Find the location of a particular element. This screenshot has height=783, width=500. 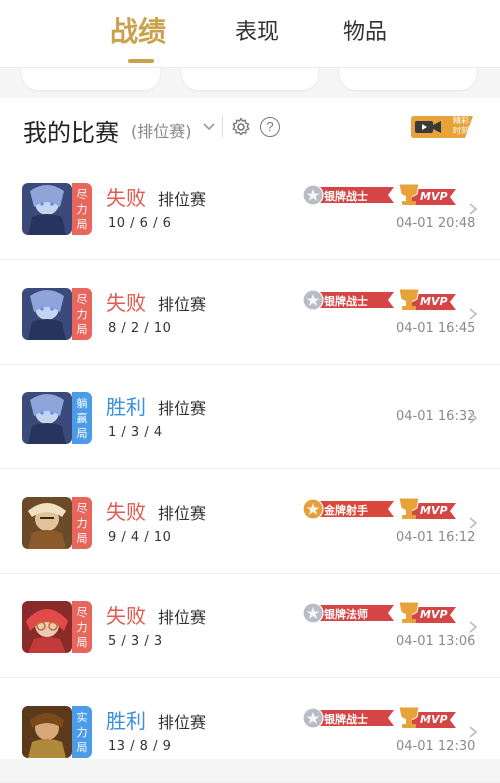

my-matches-header: 我的比赛 (排位赛) ? 精彩 时刻 is located at coordinates (250, 127).